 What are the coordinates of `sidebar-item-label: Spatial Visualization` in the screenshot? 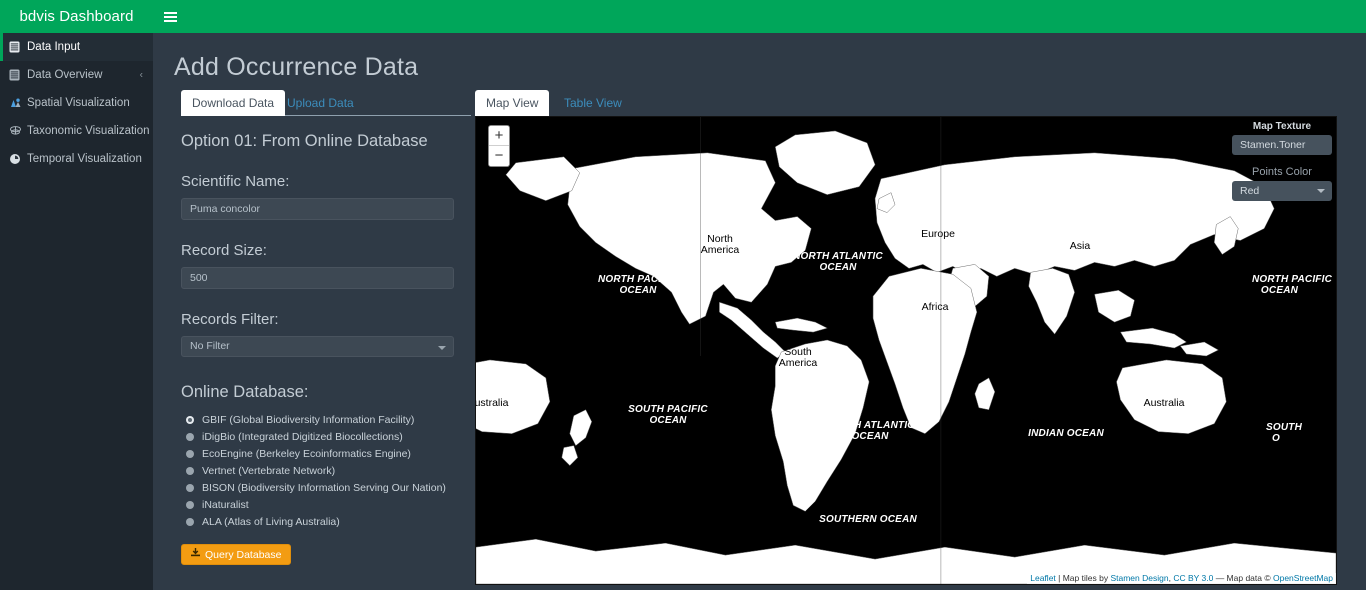 It's located at (78, 103).